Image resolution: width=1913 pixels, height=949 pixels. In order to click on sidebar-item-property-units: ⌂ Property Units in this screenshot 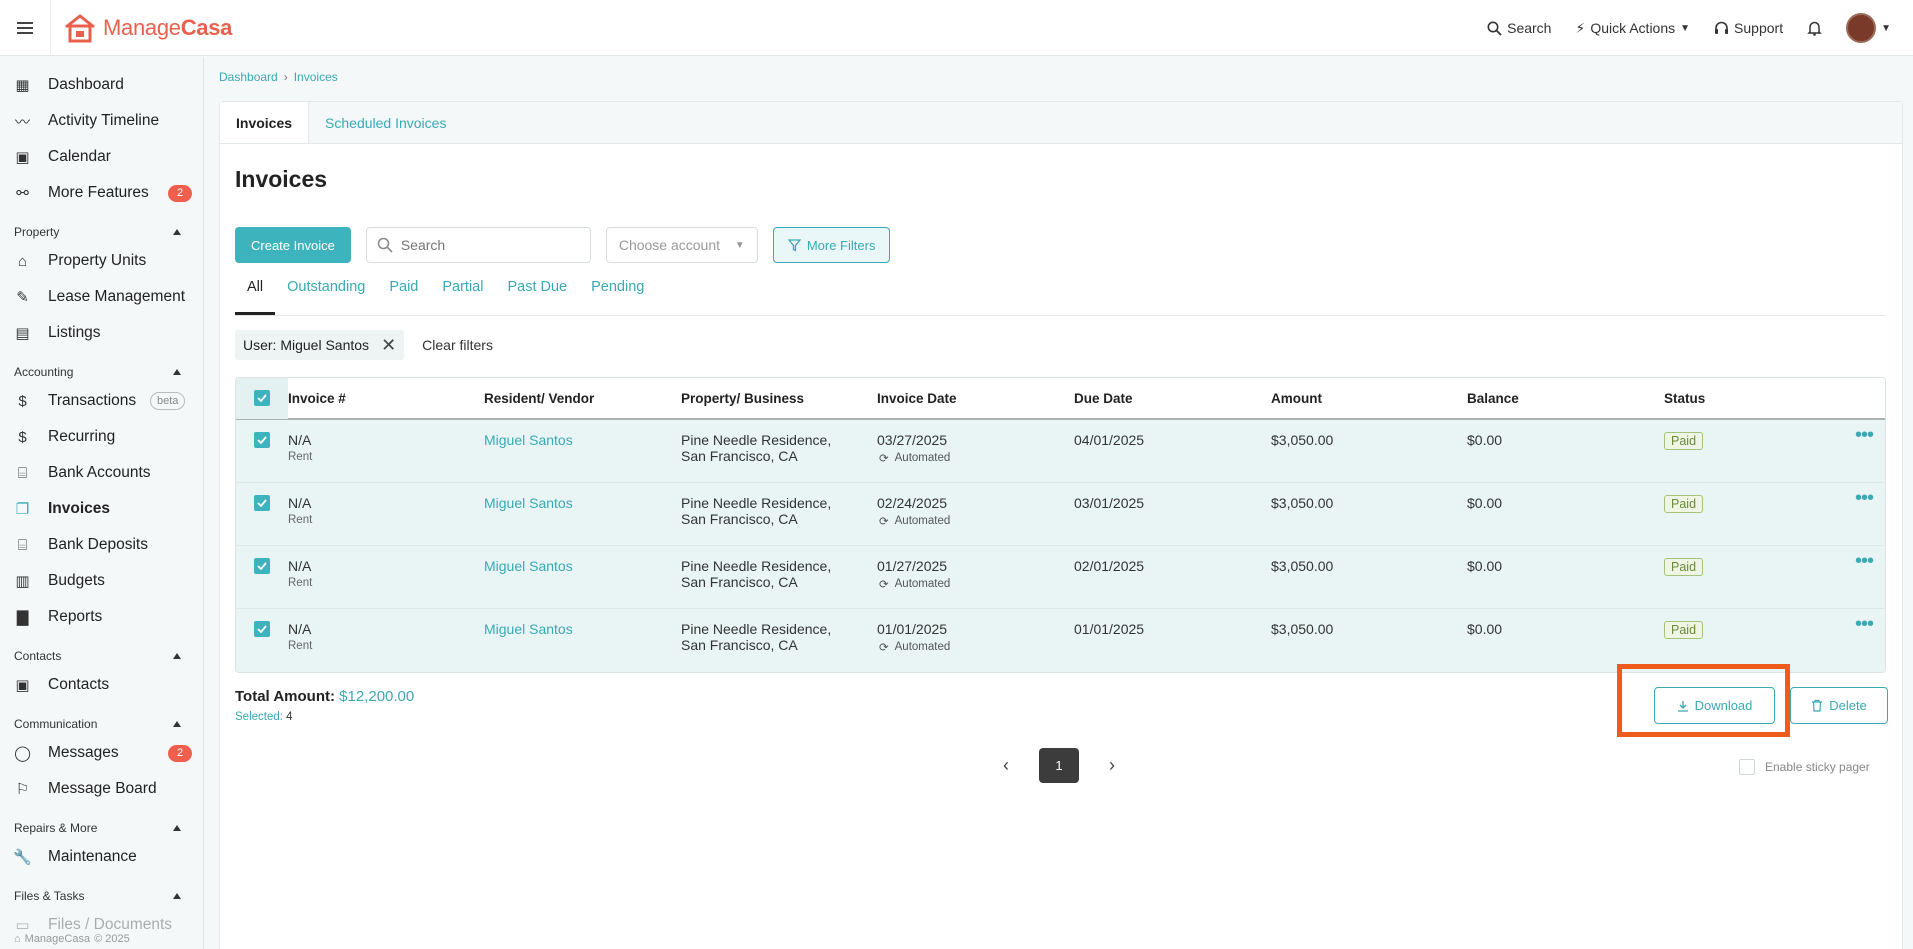, I will do `click(101, 261)`.